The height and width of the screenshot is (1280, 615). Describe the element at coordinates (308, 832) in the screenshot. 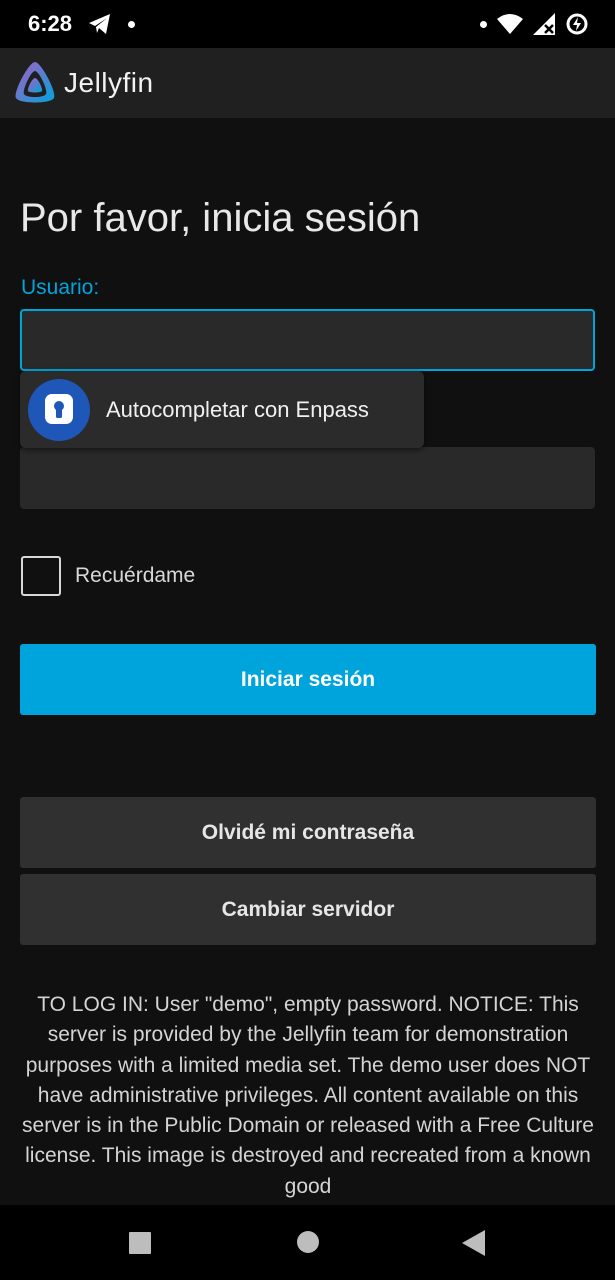

I see `forgot-password-button: Olvidé mi contraseña` at that location.